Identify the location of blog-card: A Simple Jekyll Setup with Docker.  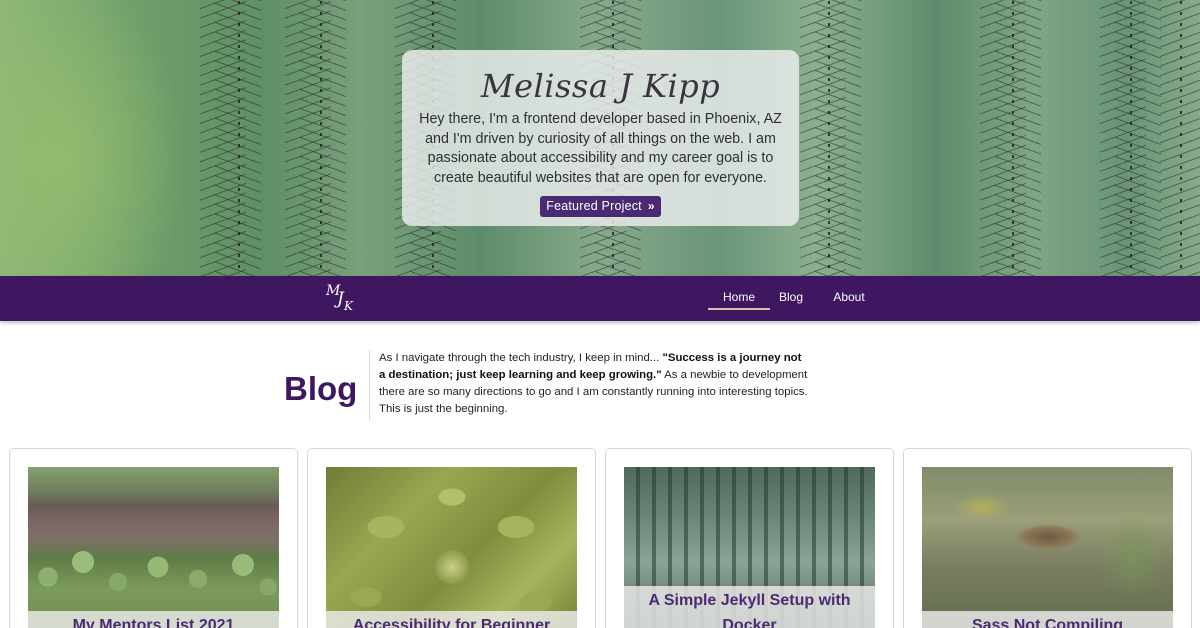
(749, 538).